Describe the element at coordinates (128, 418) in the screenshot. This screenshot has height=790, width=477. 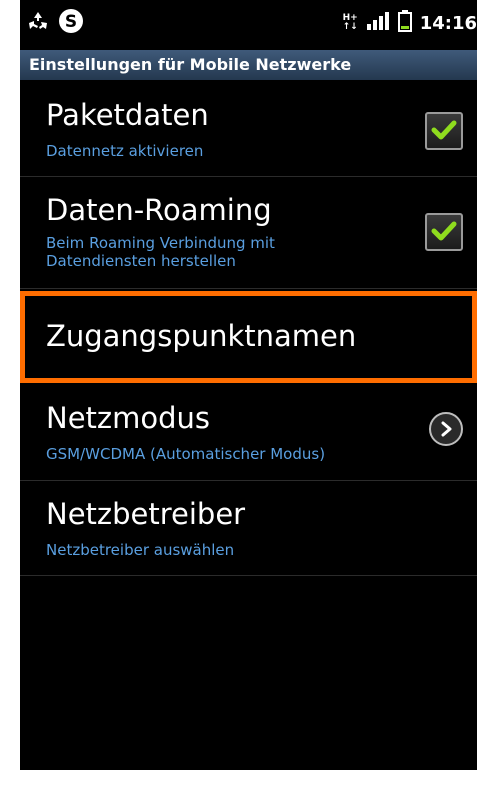
I see `setting-title: Netzmodus` at that location.